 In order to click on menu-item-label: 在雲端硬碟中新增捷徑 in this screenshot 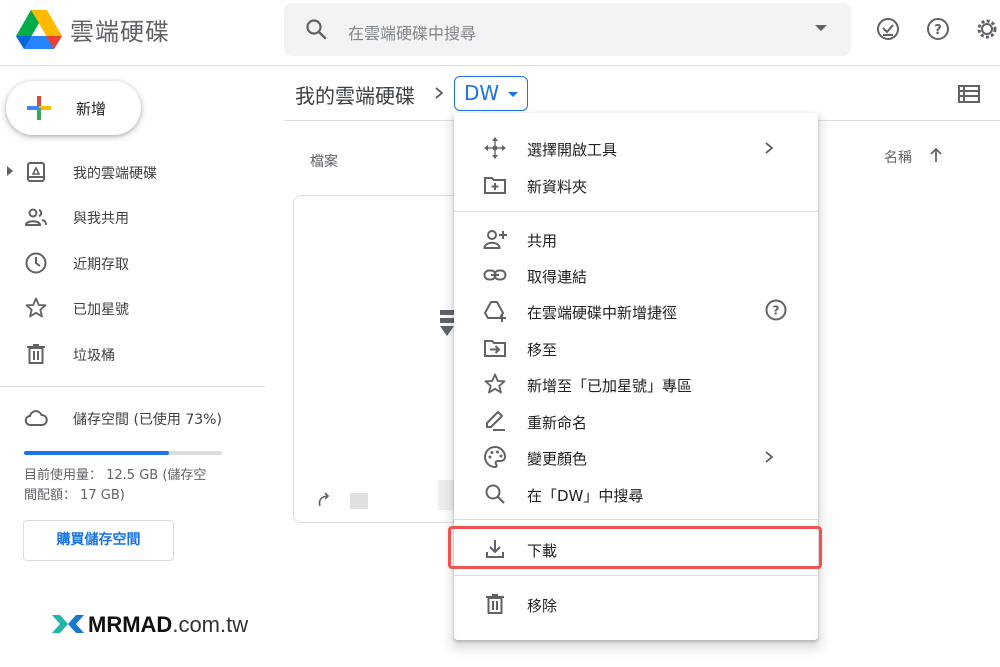, I will do `click(602, 313)`.